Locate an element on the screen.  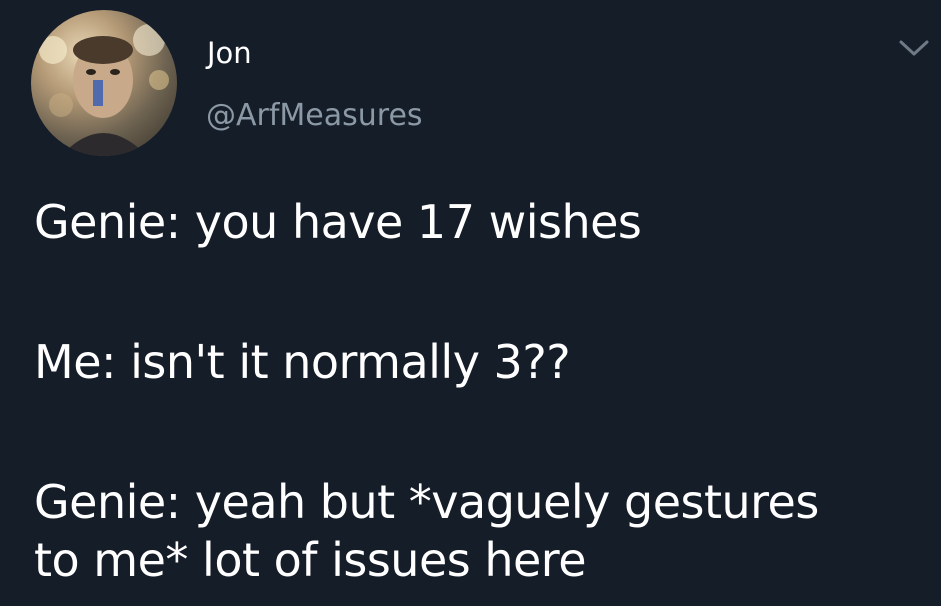
tweet-line: to me* lot of issues here is located at coordinates (310, 560).